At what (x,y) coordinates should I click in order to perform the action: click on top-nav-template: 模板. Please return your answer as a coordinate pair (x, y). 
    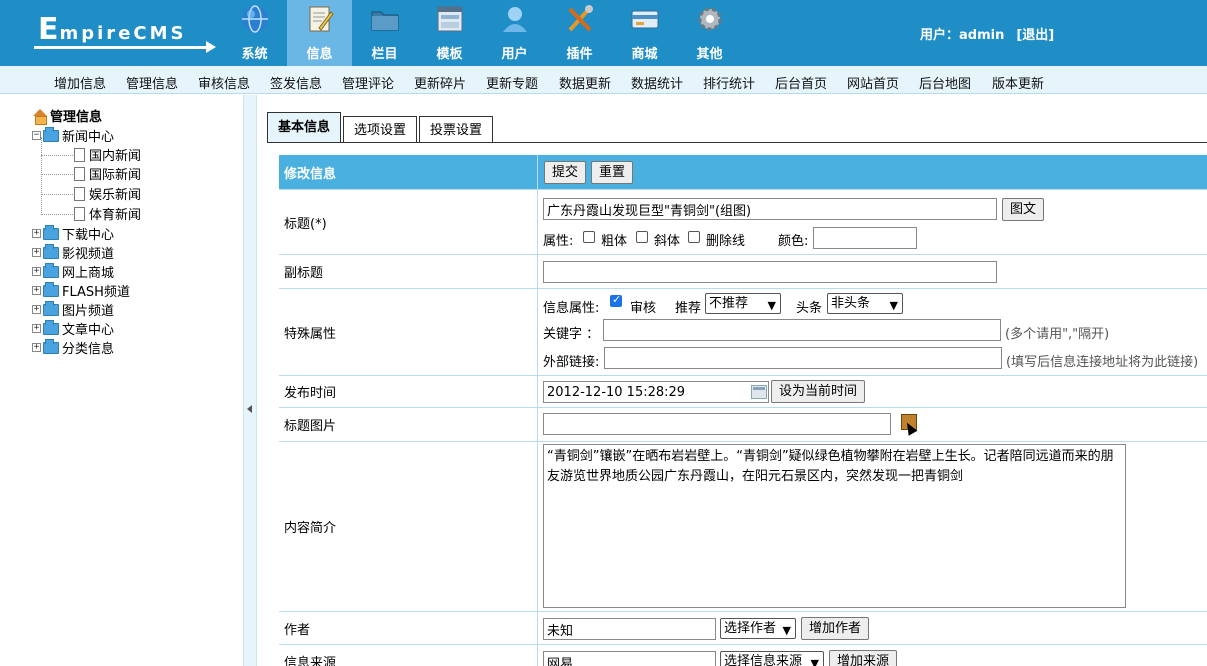
    Looking at the image, I should click on (449, 33).